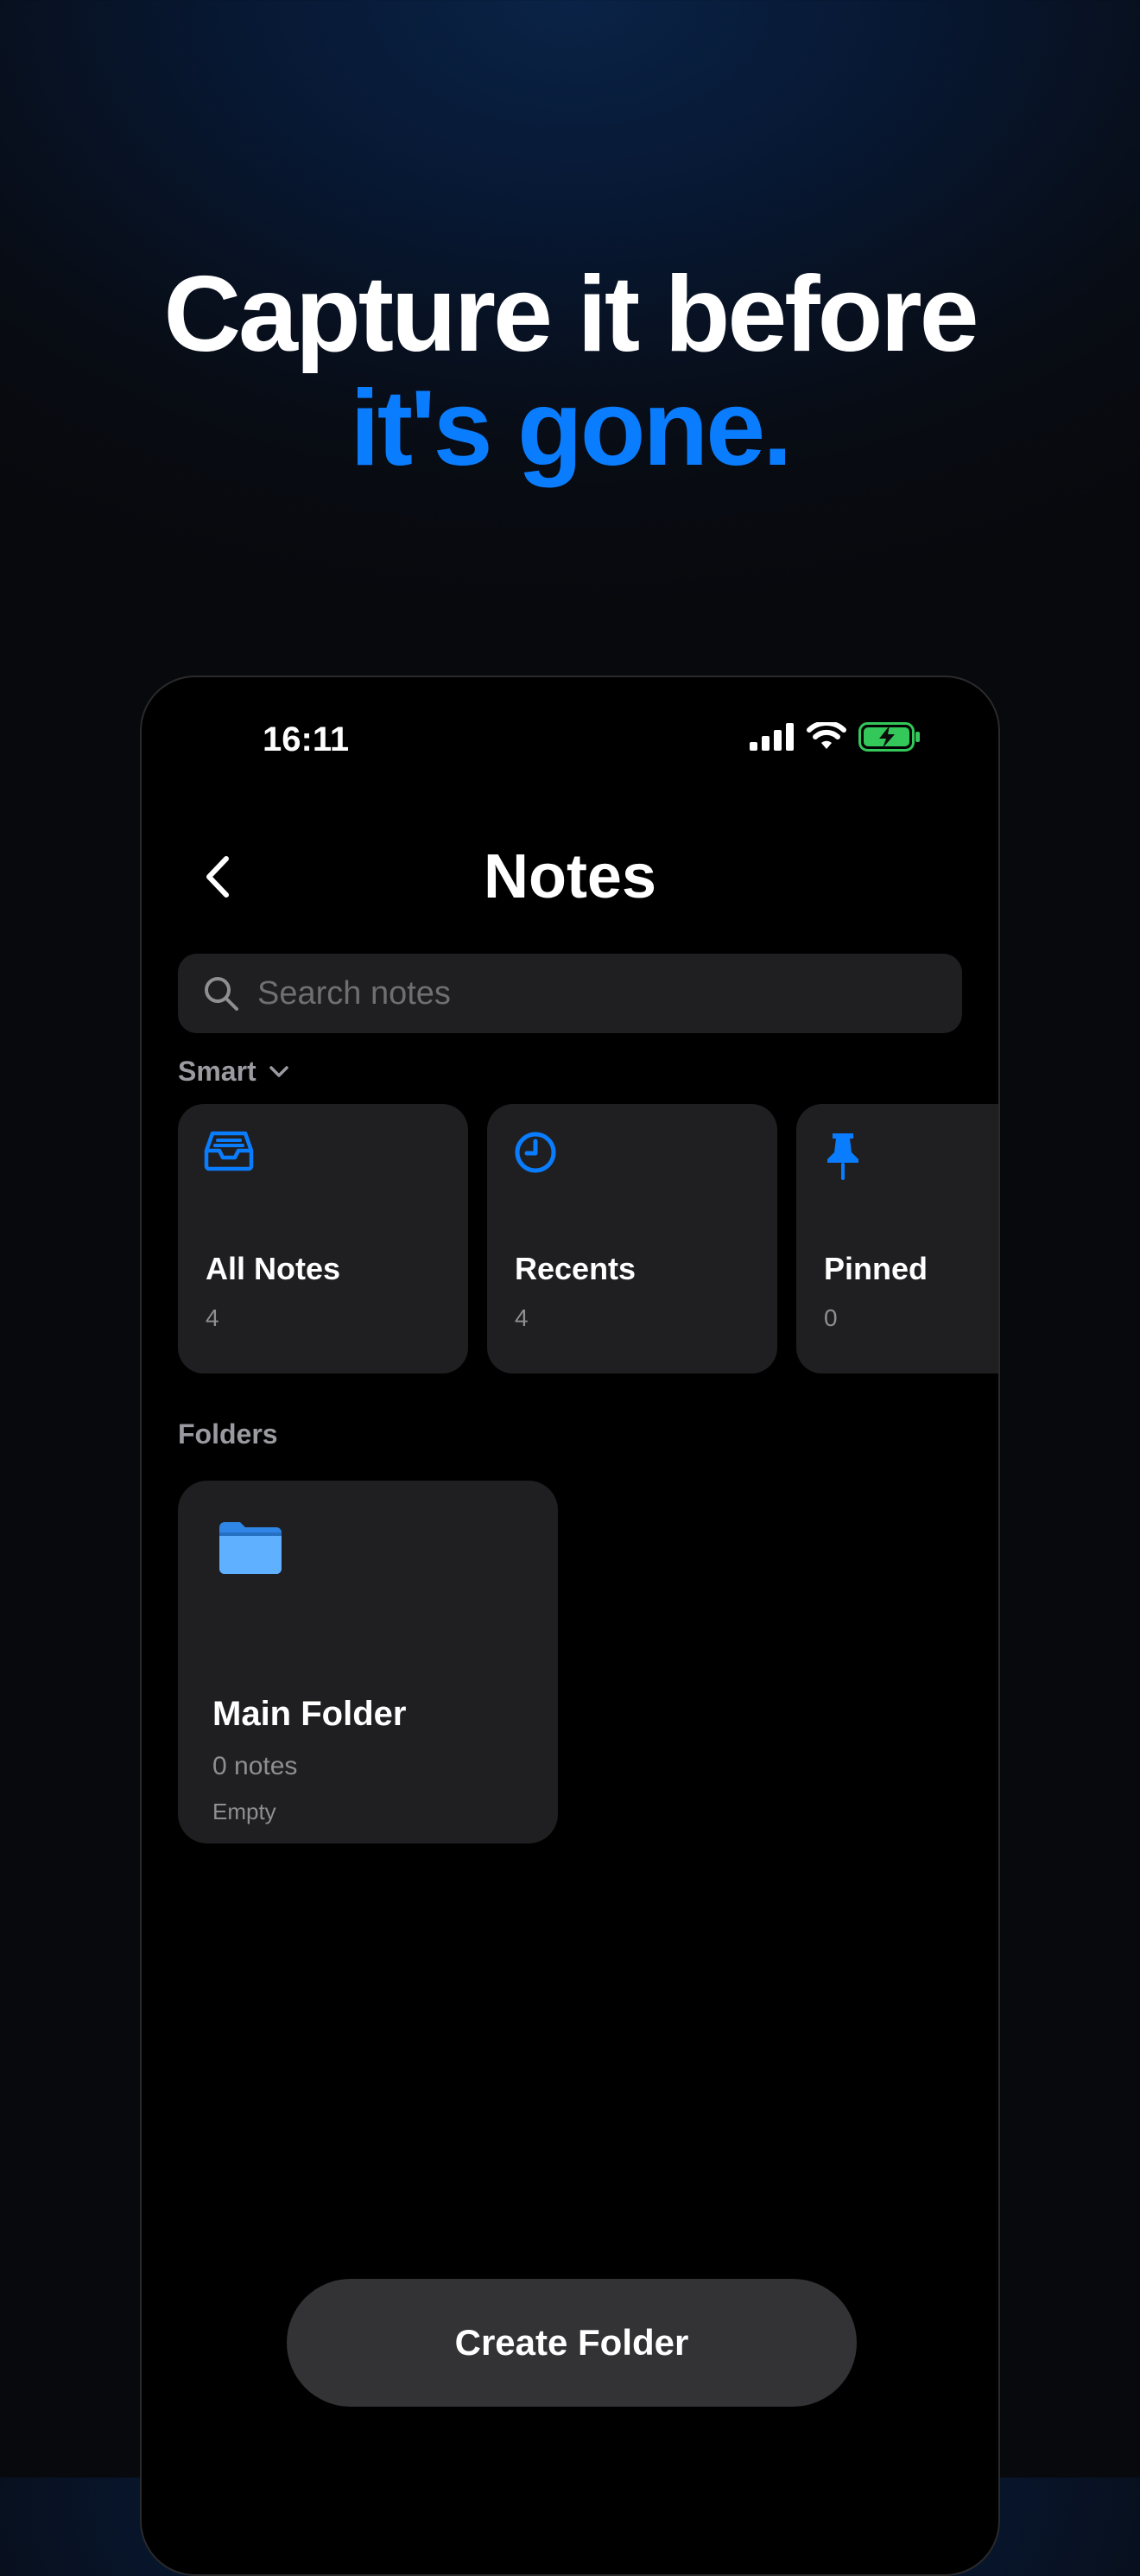 This screenshot has width=1140, height=2576. I want to click on hero-headline: Capture it before it's gone., so click(570, 371).